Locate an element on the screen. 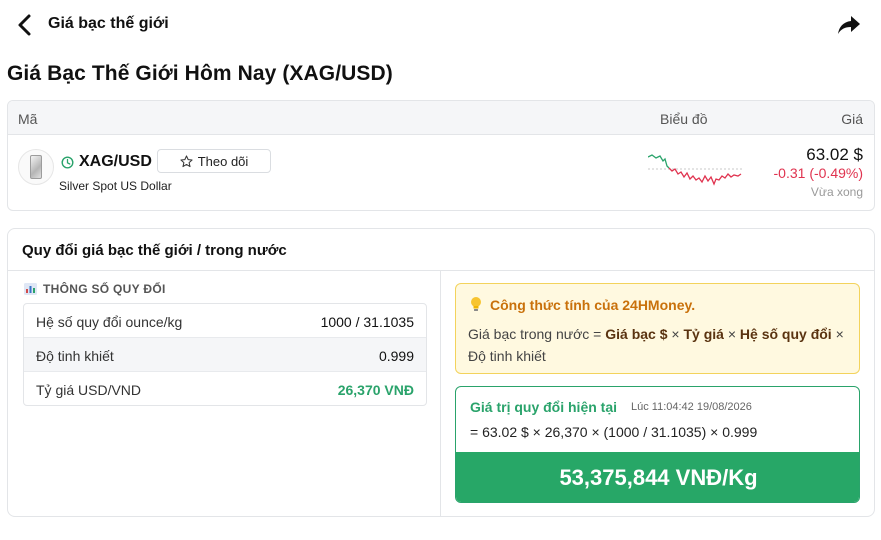 Image resolution: width=881 pixels, height=540 pixels. result-title: Giá trị quy đổi hiện tại is located at coordinates (544, 407).